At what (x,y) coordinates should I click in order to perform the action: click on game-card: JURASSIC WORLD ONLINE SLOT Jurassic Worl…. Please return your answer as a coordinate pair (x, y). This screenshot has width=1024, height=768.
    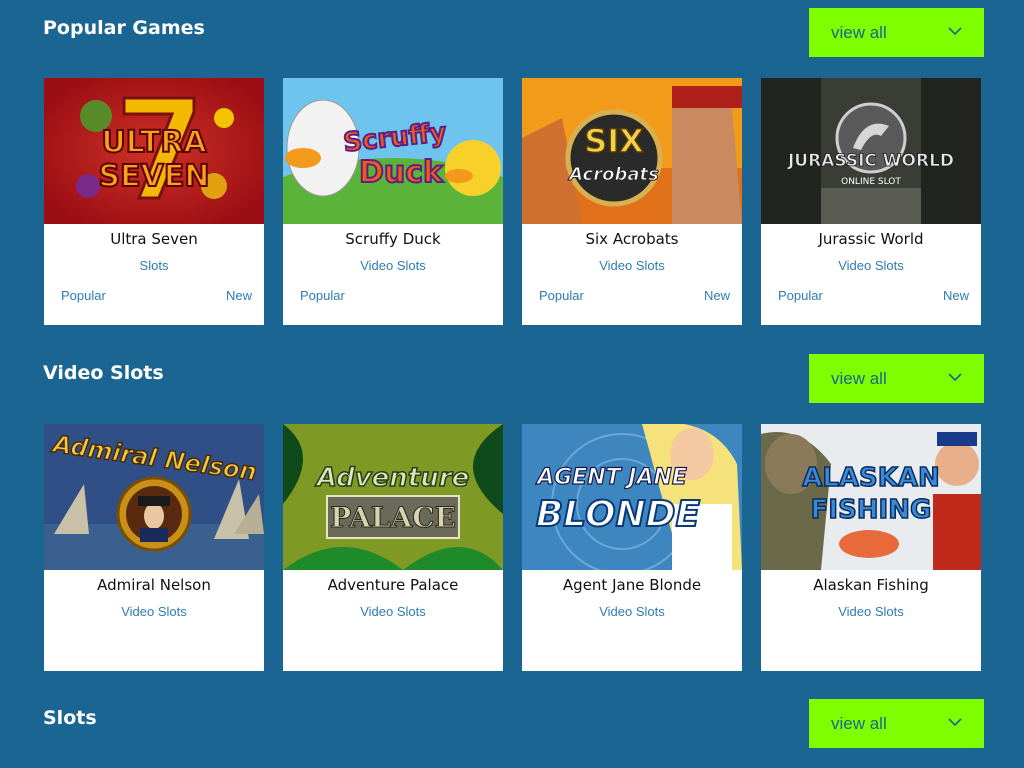
    Looking at the image, I should click on (871, 201).